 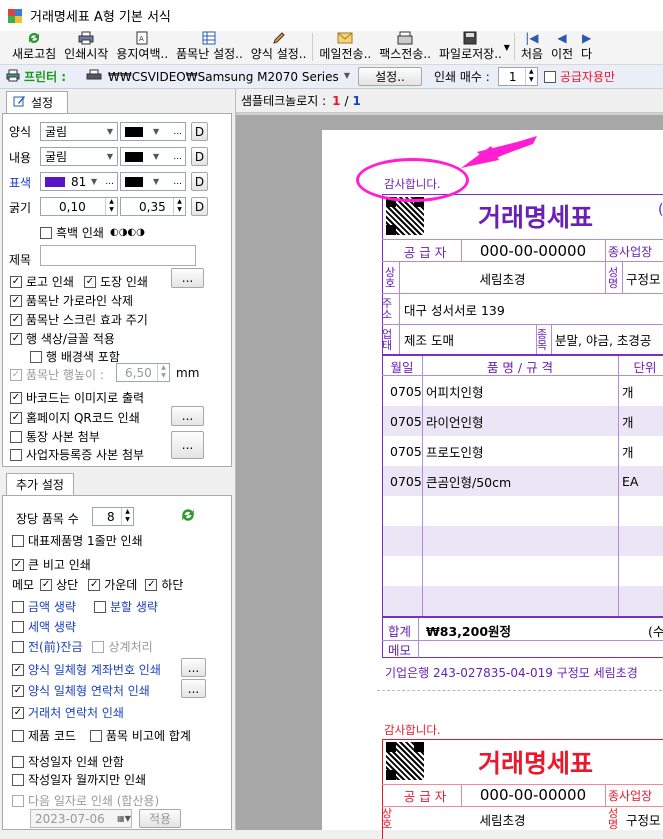 I want to click on row-bg-checkbox, so click(x=36, y=356).